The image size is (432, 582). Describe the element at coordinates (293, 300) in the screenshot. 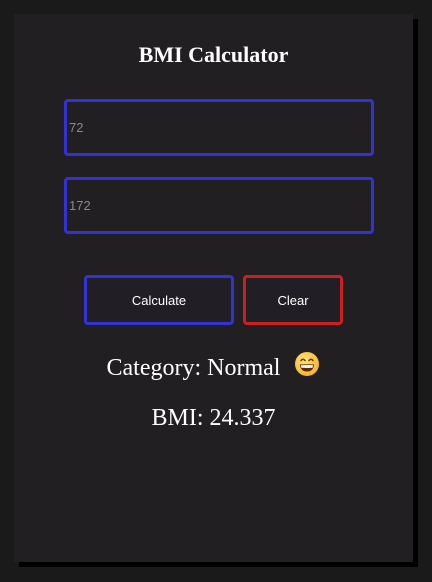

I see `clear-button: Clear` at that location.